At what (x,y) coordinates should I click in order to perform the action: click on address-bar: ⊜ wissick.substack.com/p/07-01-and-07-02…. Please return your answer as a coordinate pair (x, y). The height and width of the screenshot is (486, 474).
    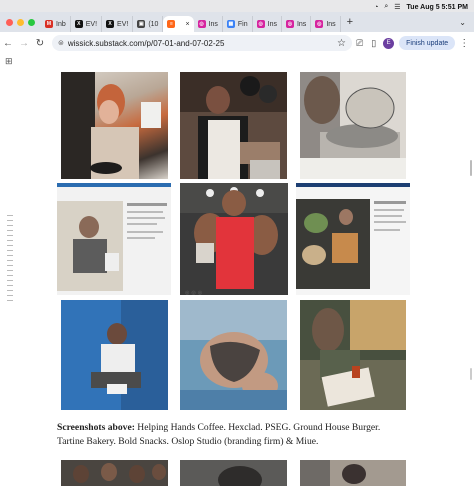
    Looking at the image, I should click on (202, 43).